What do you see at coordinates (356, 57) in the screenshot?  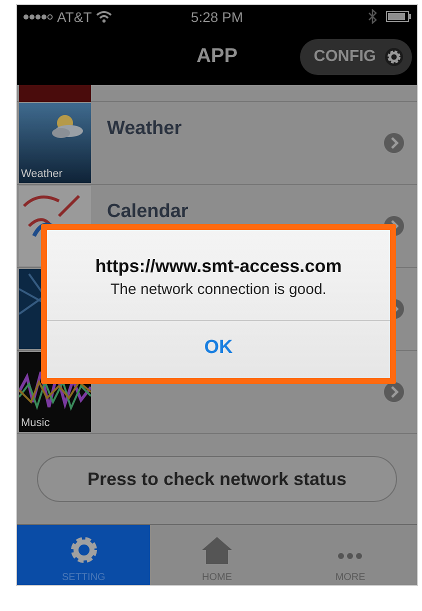 I see `config-button: CONFIG` at bounding box center [356, 57].